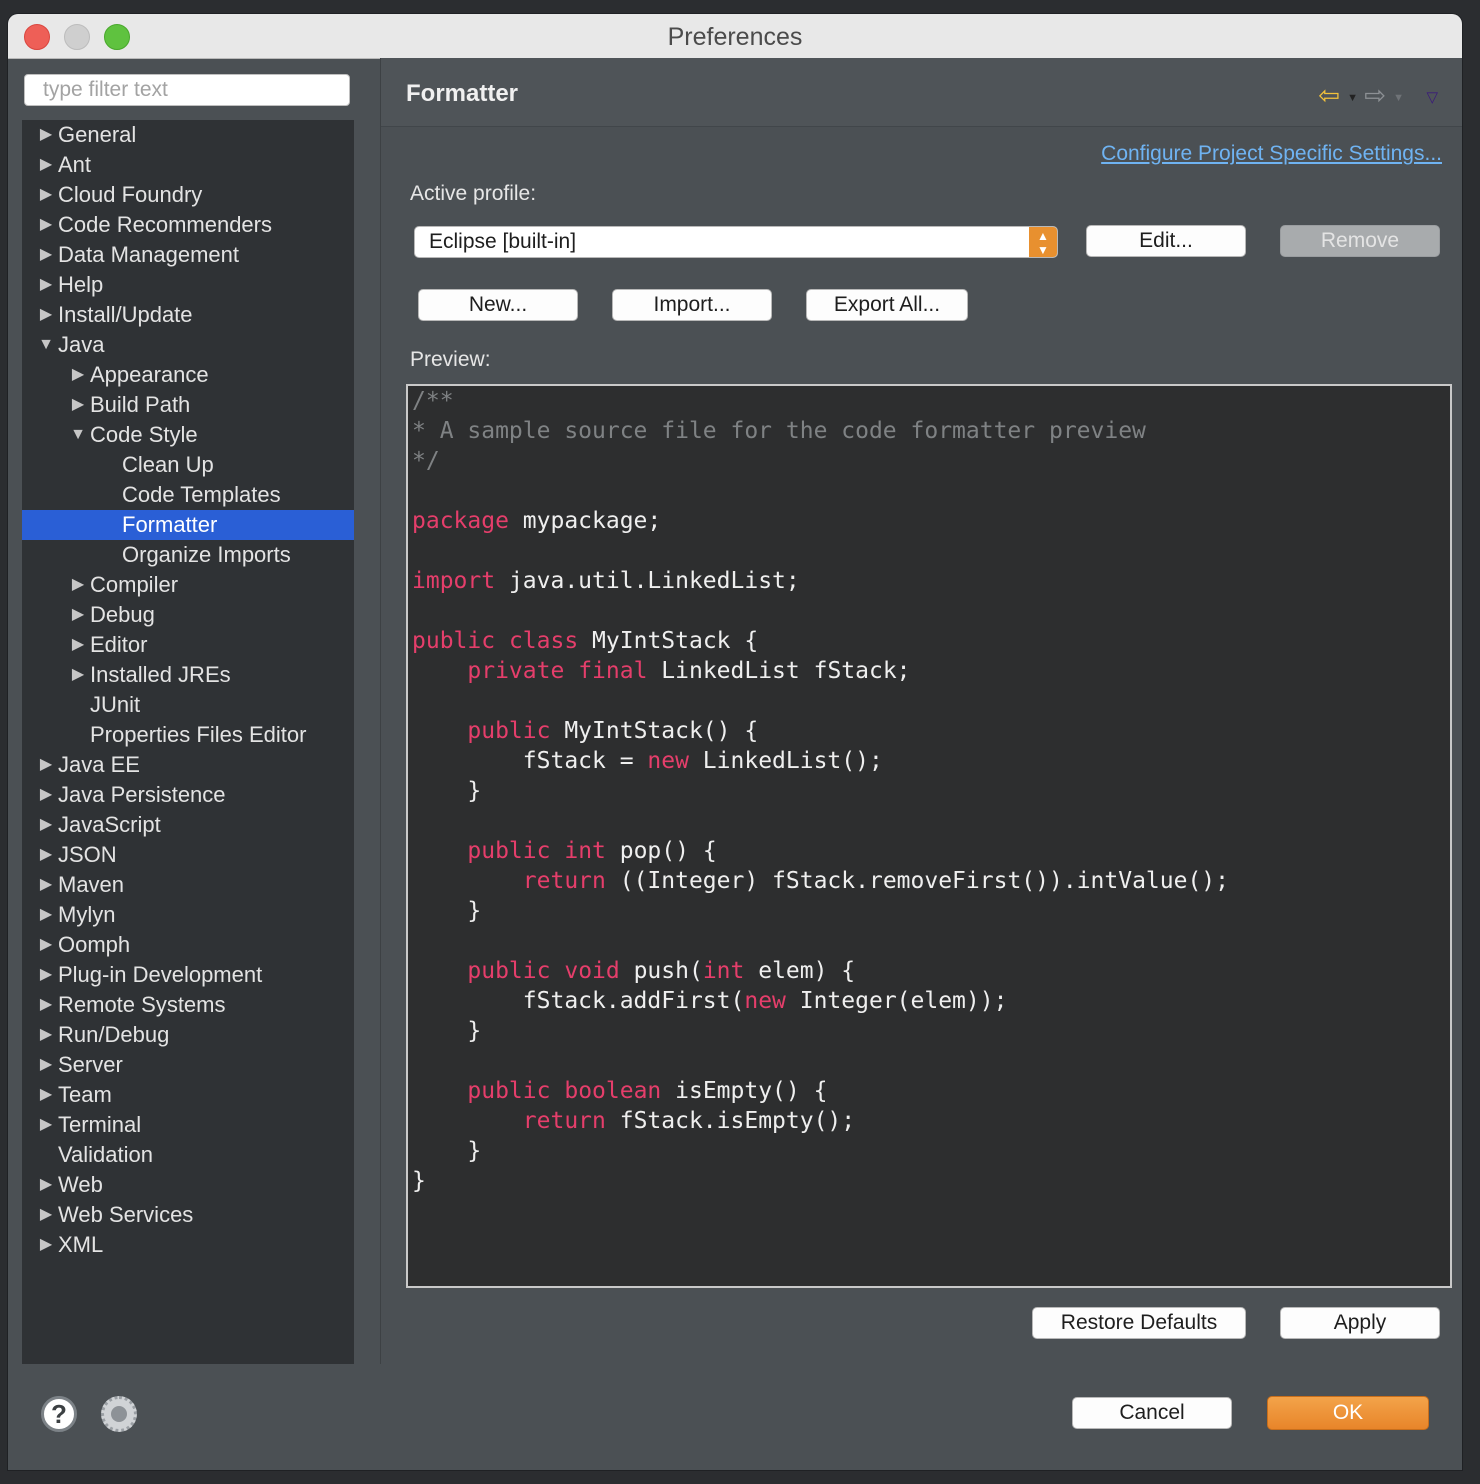 Image resolution: width=1480 pixels, height=1484 pixels. I want to click on apply-button: Apply, so click(1360, 1323).